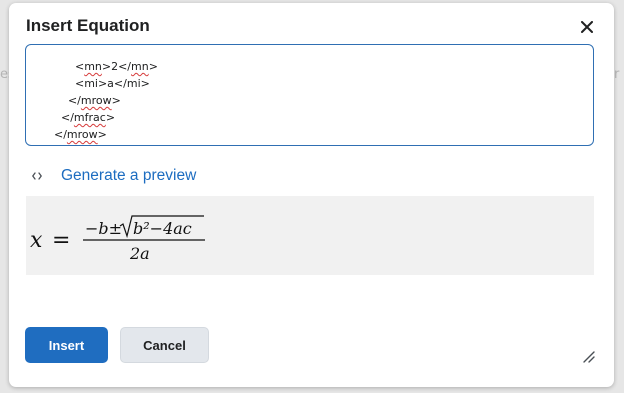  I want to click on denominator: 2a, so click(139, 253).